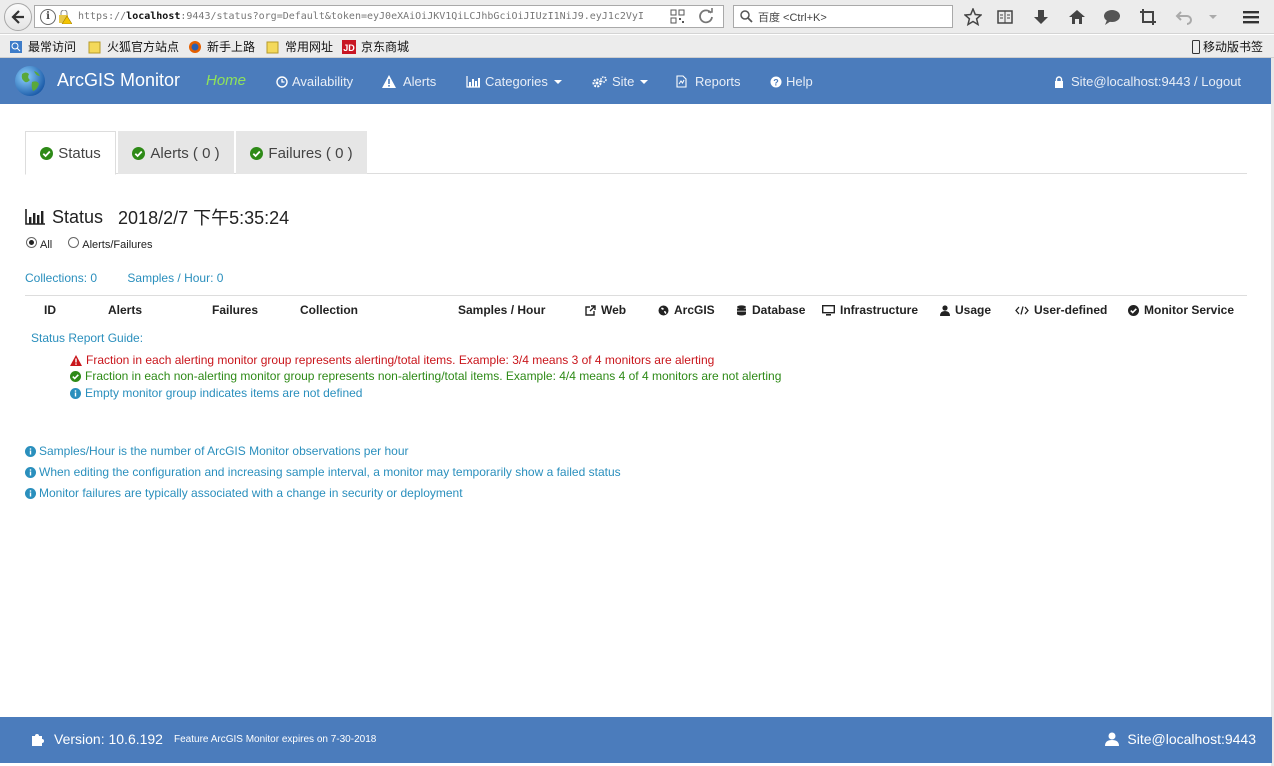 Image resolution: width=1274 pixels, height=766 pixels. I want to click on column-header-arcgis: ArcGIS, so click(686, 310).